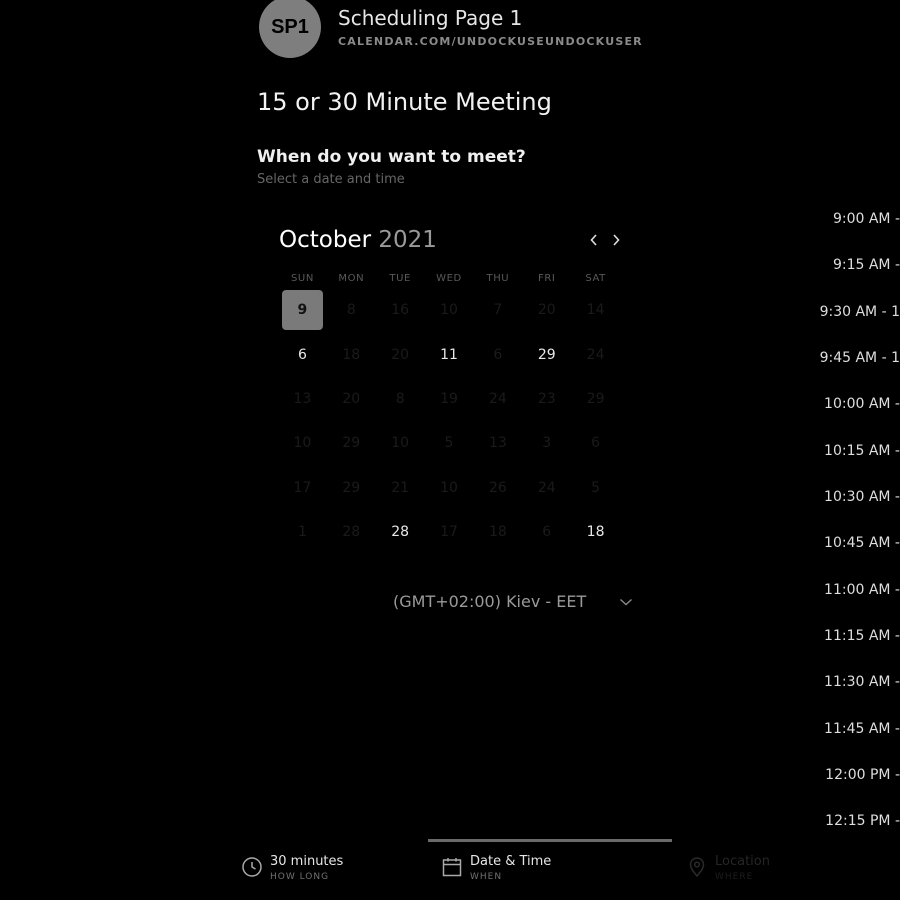  I want to click on timezone-value: (GMT+02:00) Kiev - EET, so click(490, 601).